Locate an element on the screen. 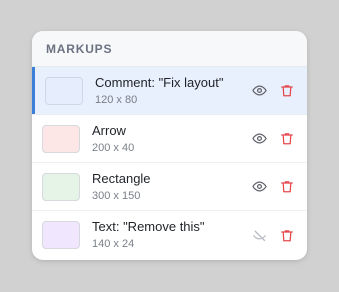 Image resolution: width=339 pixels, height=292 pixels. markup-row-arrow: Arrow 200 x 40 is located at coordinates (169, 139).